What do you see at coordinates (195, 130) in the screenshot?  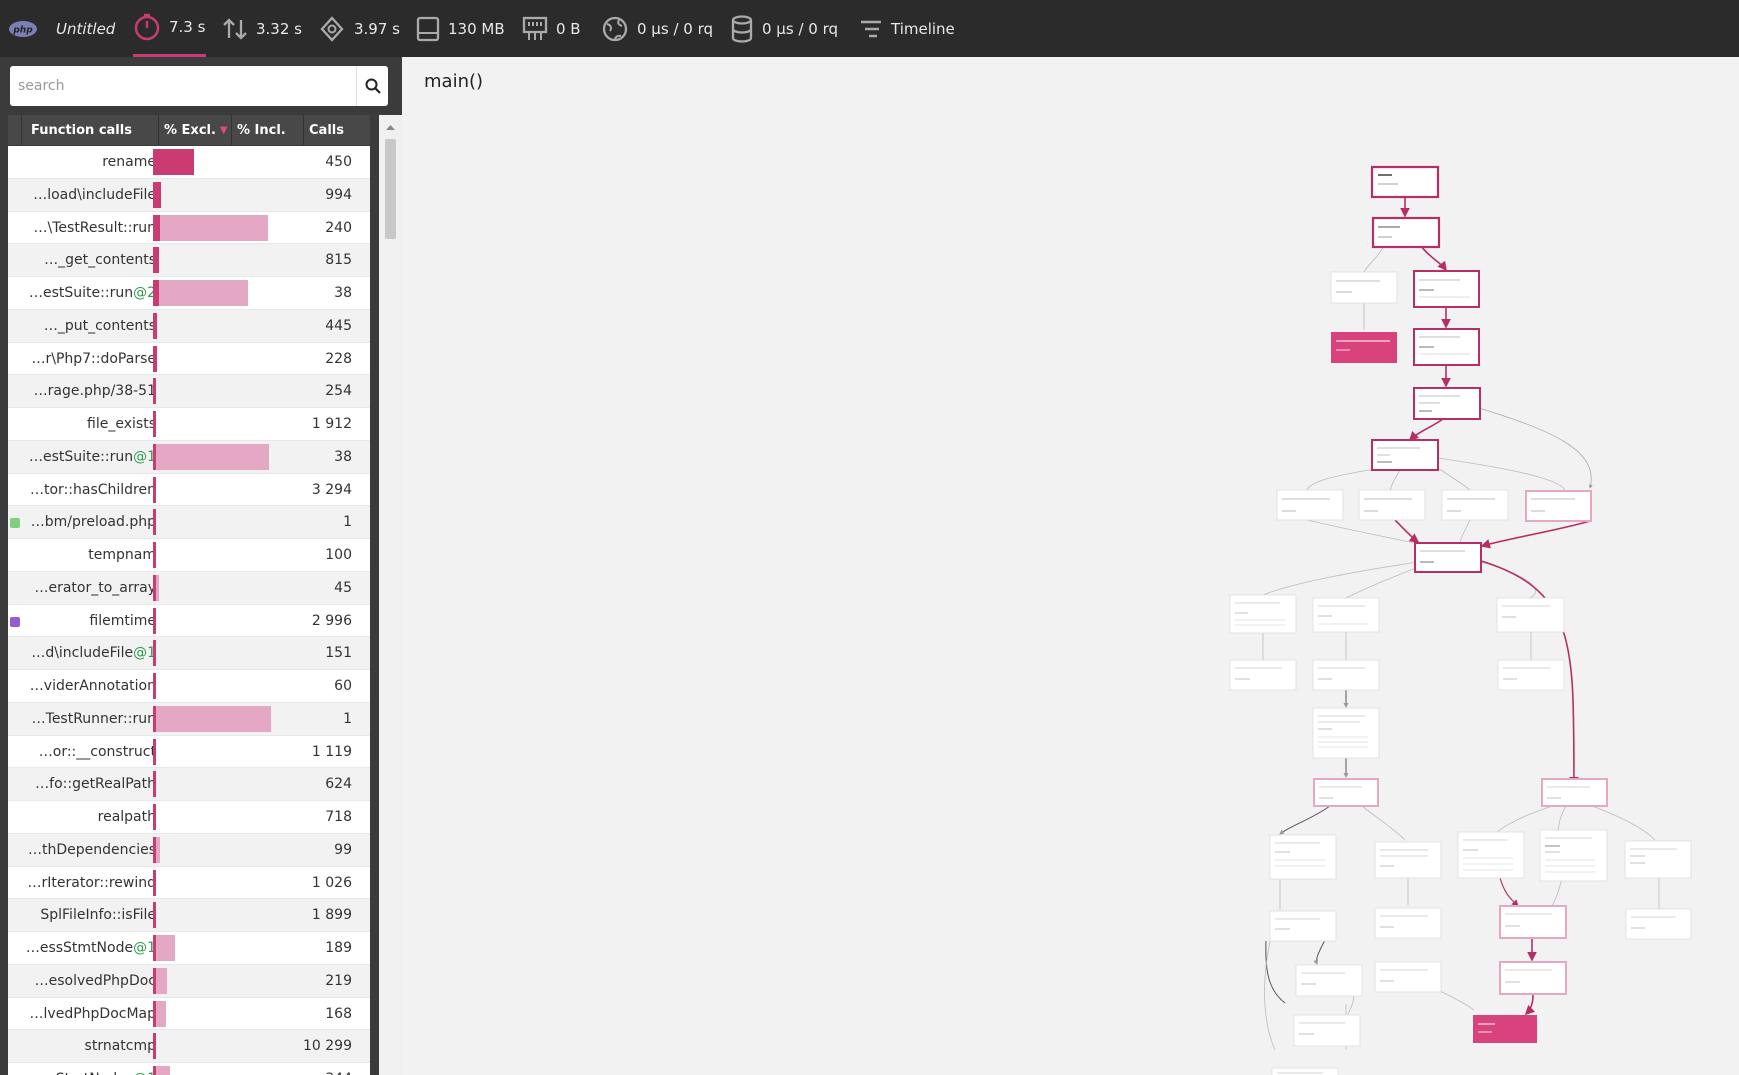 I see `column-header-excl: % Excl. ▼` at bounding box center [195, 130].